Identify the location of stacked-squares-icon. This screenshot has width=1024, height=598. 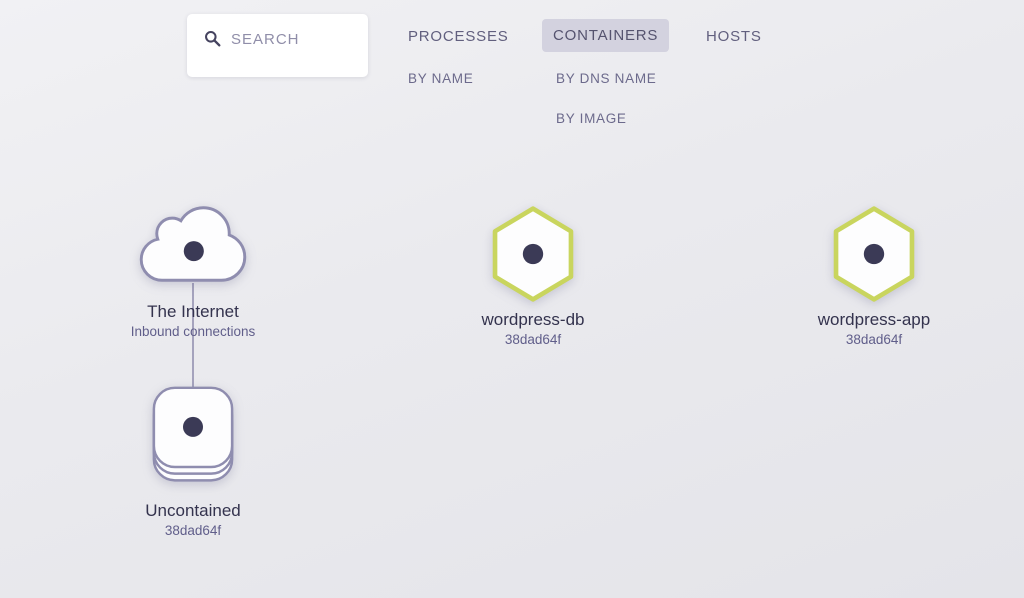
(193, 434).